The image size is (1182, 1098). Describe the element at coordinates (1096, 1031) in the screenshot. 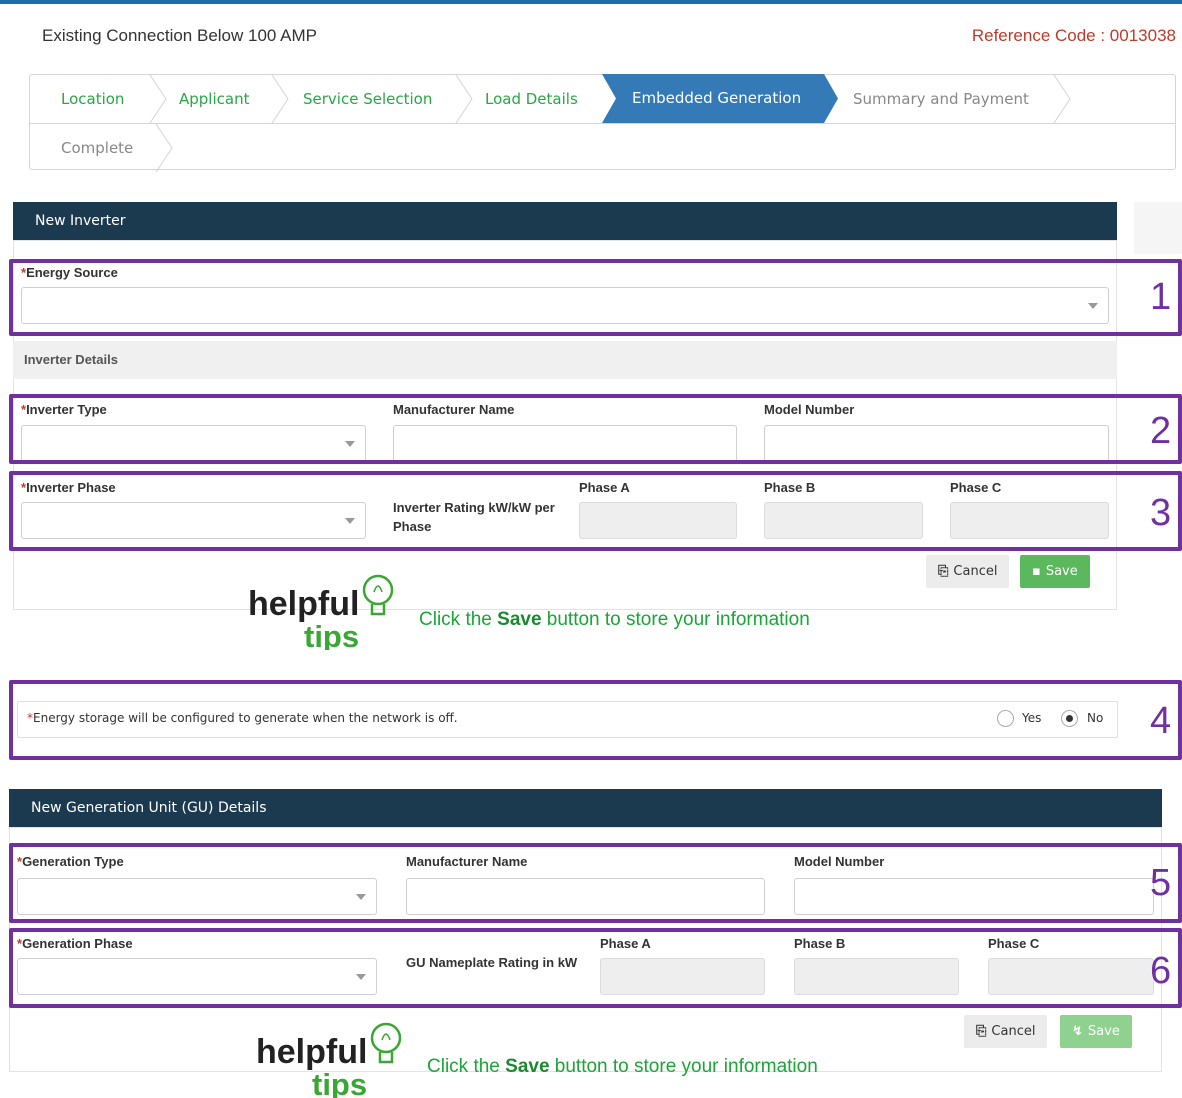

I see `generation-save-button: ↯ Save` at that location.